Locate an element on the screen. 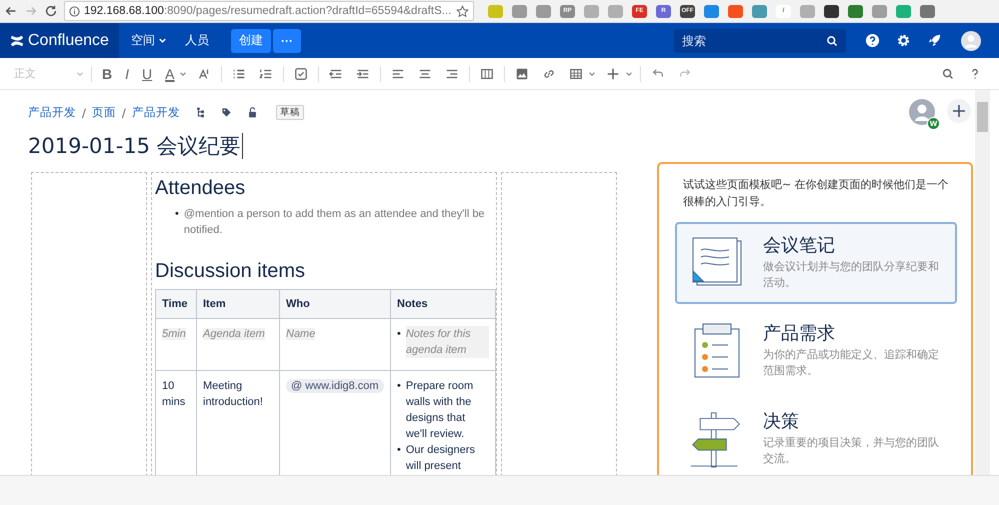  column-header: Item is located at coordinates (238, 304).